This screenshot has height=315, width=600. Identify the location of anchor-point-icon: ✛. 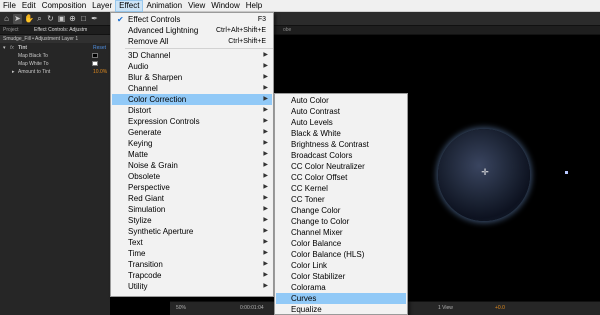
(485, 172).